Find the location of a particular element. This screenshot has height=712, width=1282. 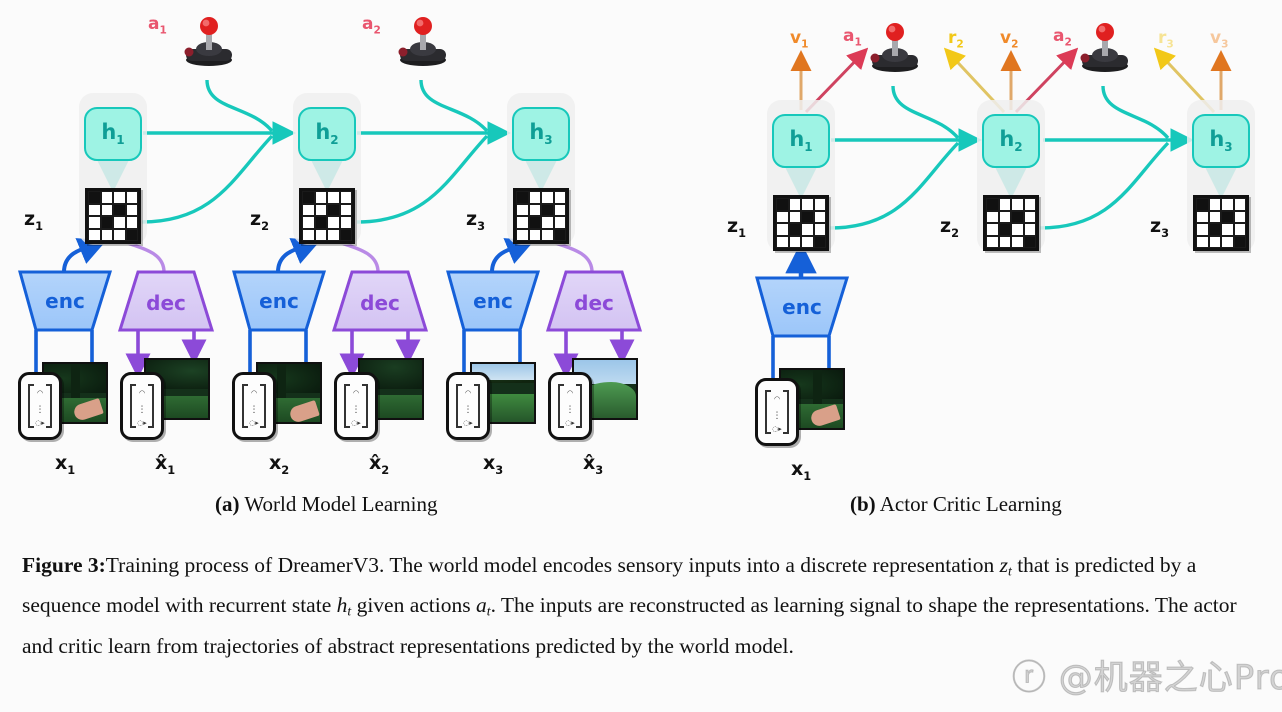

figure-number: Figure 3: is located at coordinates (64, 565).